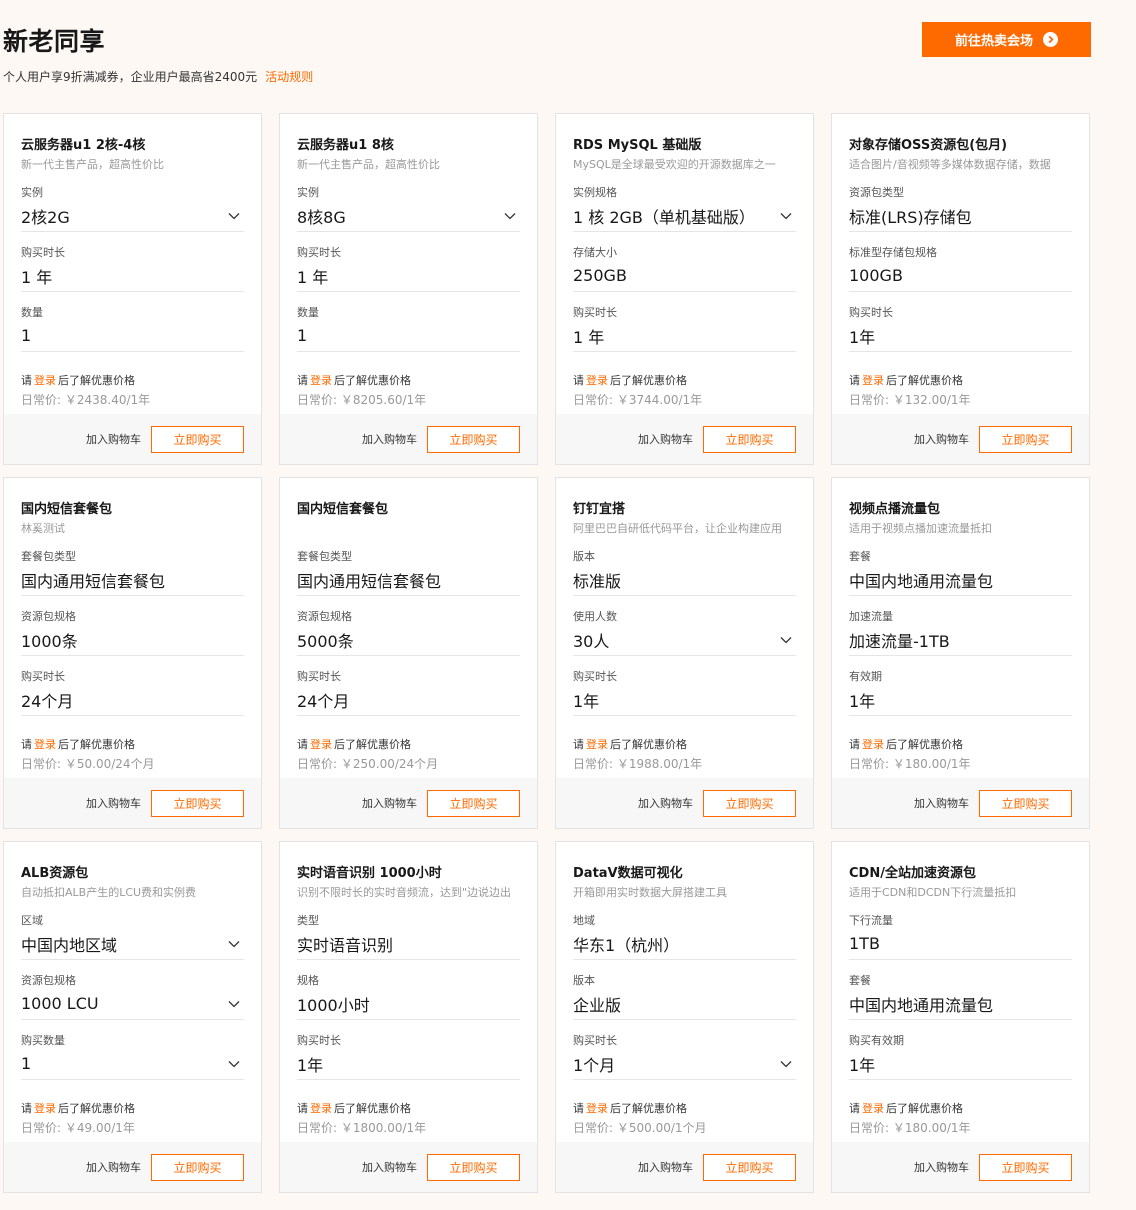 This screenshot has width=1136, height=1210. I want to click on regular-price: 日常价: ￥180.00/1年, so click(910, 764).